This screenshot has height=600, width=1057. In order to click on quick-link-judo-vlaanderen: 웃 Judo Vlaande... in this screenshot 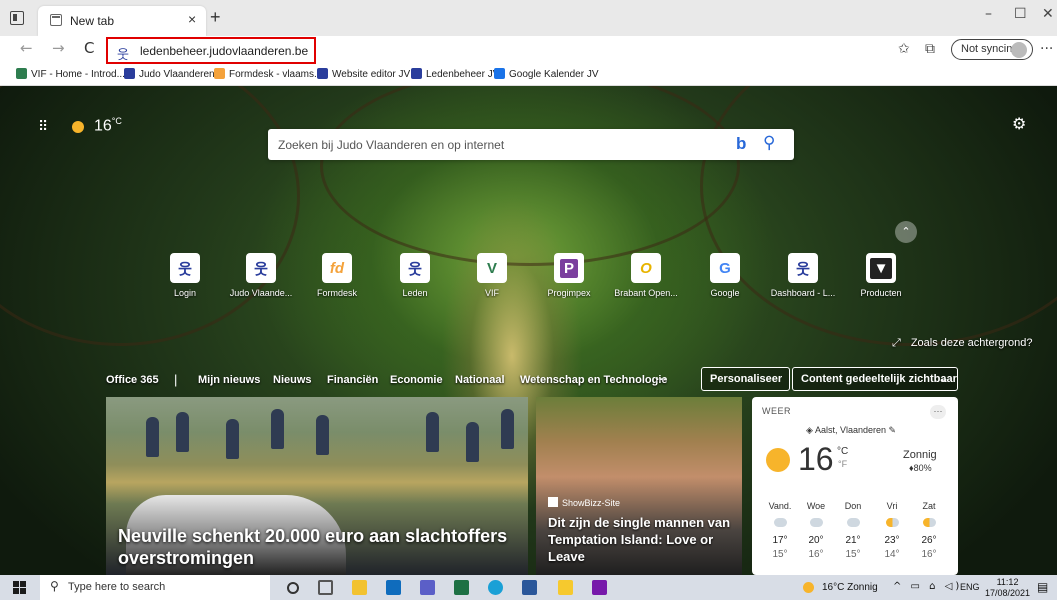, I will do `click(261, 275)`.